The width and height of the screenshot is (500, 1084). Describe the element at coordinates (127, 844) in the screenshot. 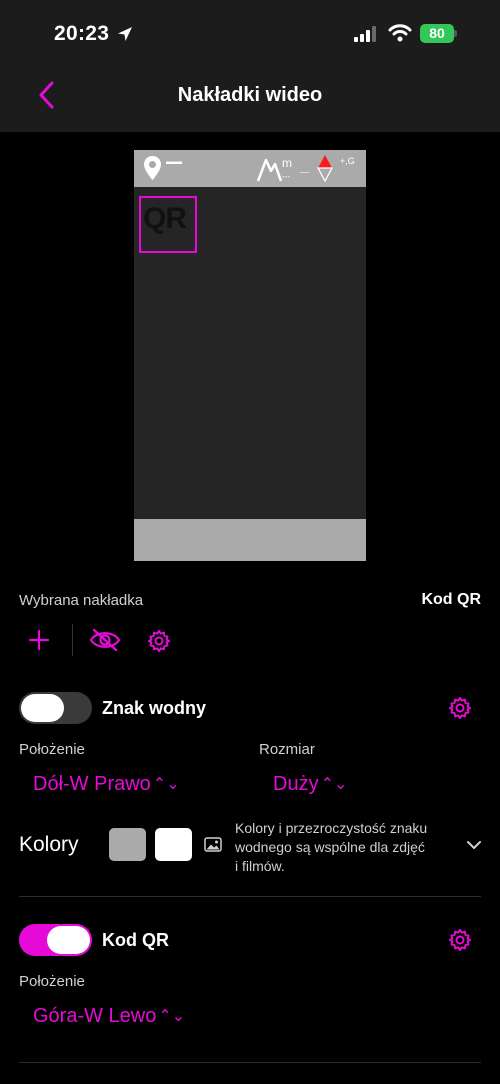

I see `color-swatch-gray` at that location.